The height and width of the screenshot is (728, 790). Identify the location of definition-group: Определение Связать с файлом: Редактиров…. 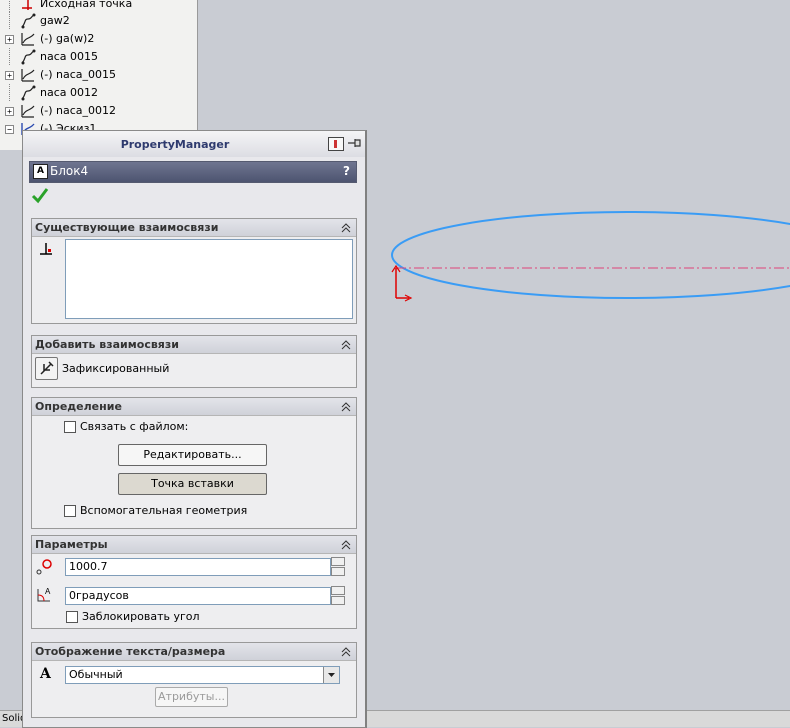
(194, 463).